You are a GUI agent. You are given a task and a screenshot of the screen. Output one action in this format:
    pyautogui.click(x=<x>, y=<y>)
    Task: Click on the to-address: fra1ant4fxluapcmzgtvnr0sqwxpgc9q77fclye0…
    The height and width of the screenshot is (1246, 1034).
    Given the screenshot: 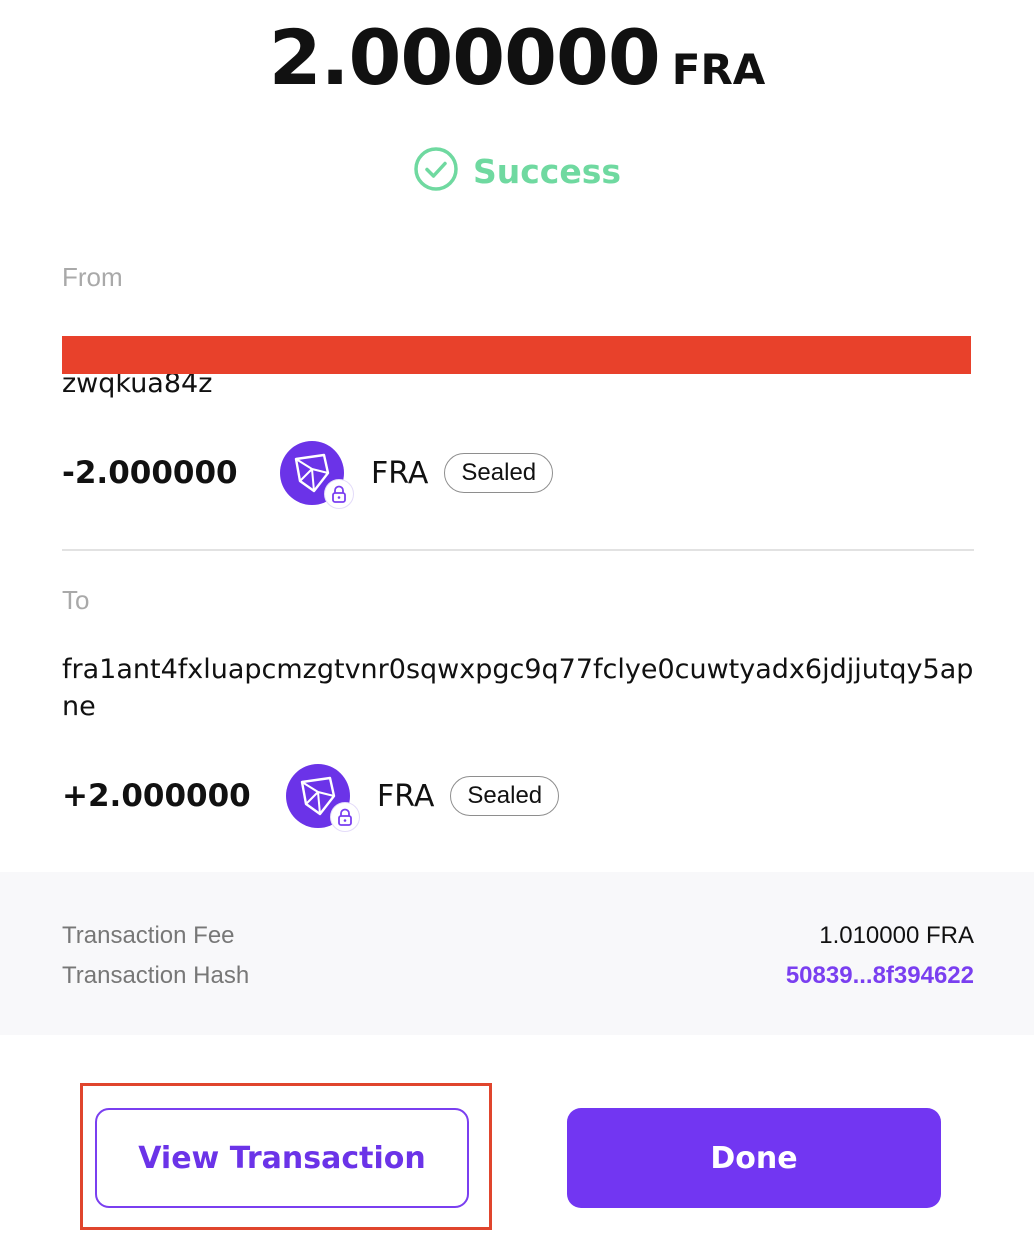 What is the action you would take?
    pyautogui.click(x=518, y=688)
    